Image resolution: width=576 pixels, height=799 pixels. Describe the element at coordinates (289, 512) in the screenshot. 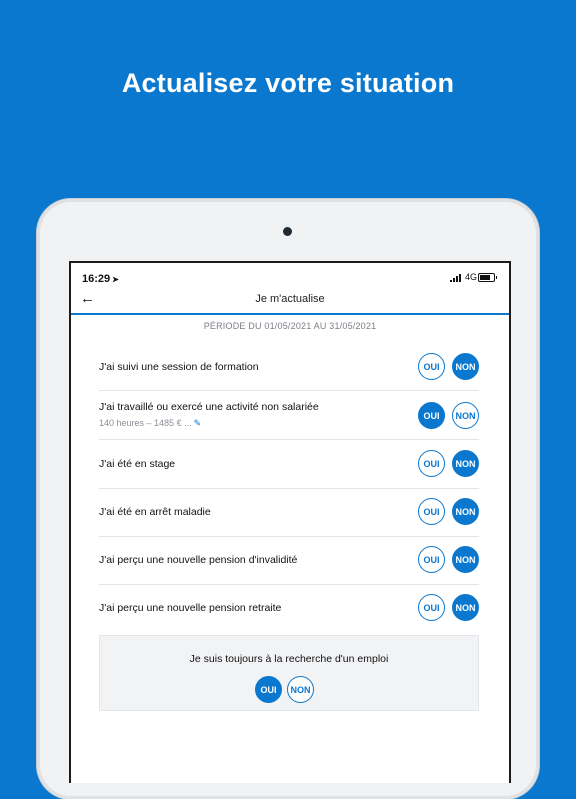

I see `question-row: J'ai été en arrêt maladie OUI NON` at that location.